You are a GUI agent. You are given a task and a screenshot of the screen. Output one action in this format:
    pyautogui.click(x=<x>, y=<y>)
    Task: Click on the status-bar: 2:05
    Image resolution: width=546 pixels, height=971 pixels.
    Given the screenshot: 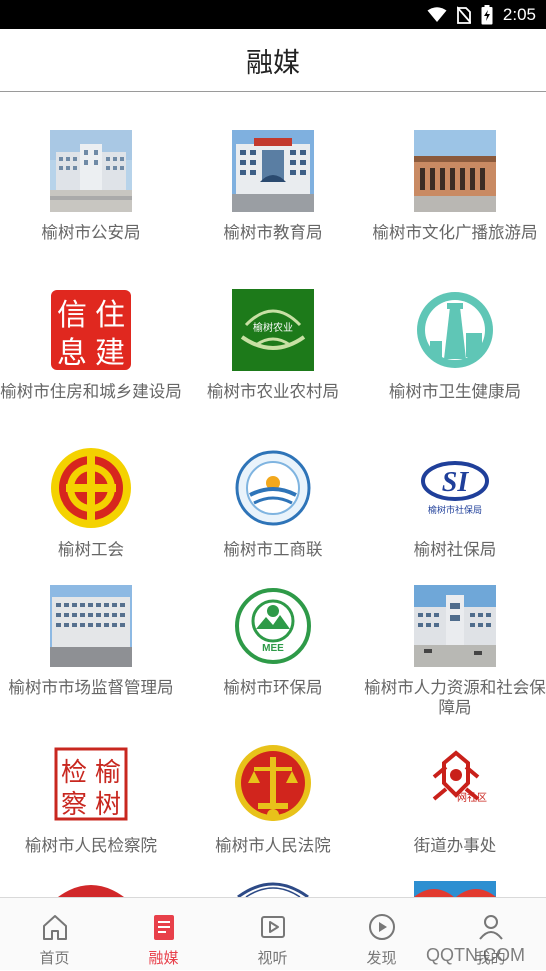 What is the action you would take?
    pyautogui.click(x=273, y=14)
    